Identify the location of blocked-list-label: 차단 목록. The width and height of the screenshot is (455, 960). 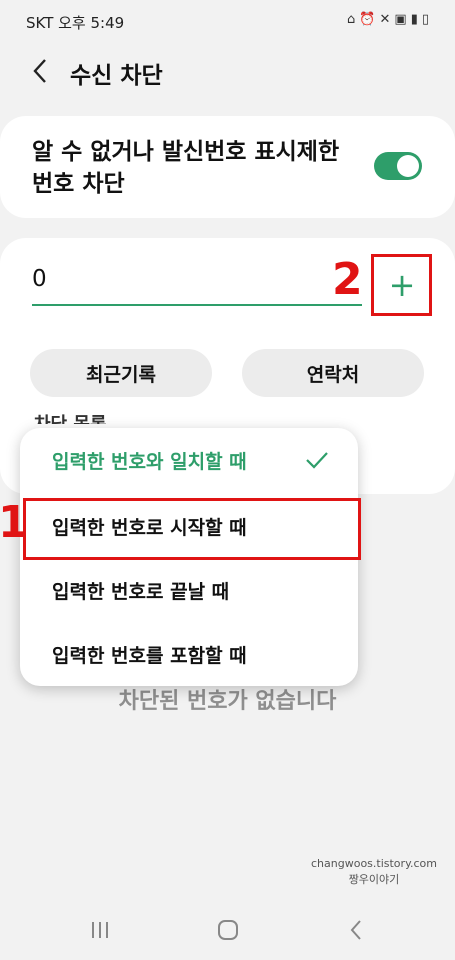
(94, 417).